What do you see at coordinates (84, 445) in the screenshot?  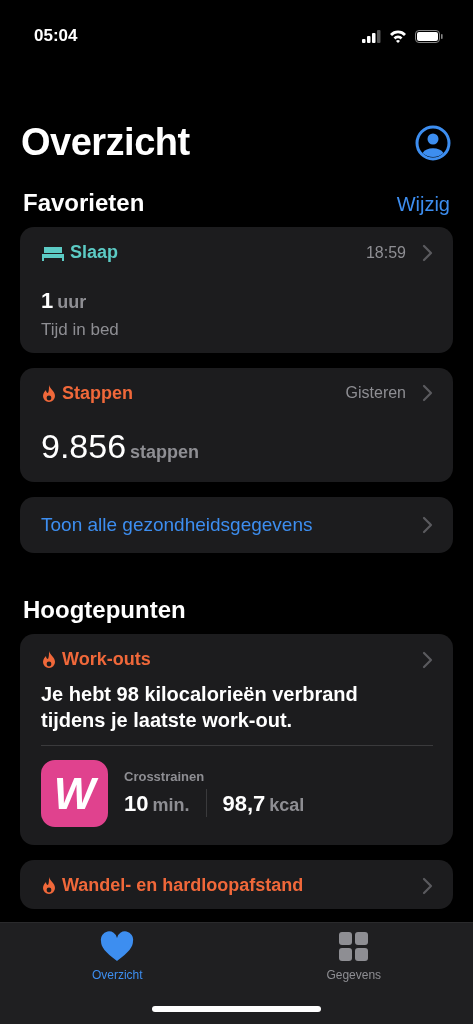 I see `metric-value: 9.856` at bounding box center [84, 445].